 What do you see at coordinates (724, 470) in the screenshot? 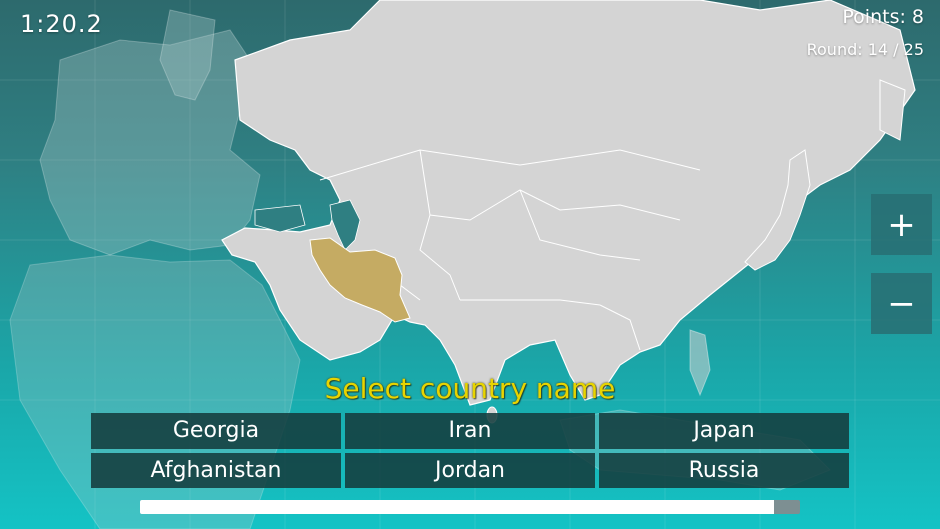
I see `answer-button-russia: Russia` at bounding box center [724, 470].